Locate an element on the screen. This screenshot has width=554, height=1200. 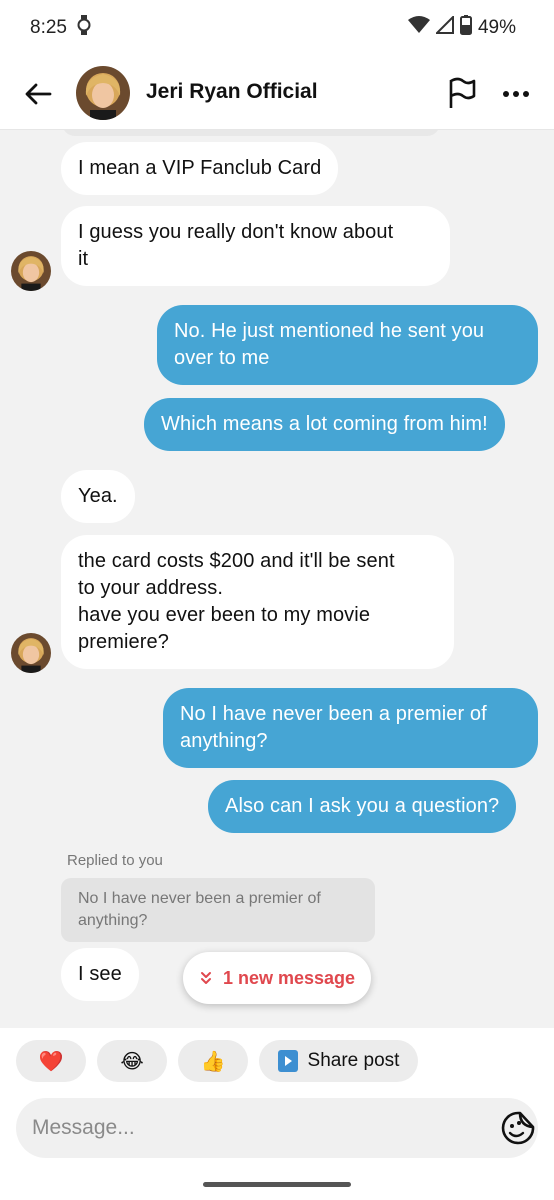
message-input is located at coordinates (252, 1128).